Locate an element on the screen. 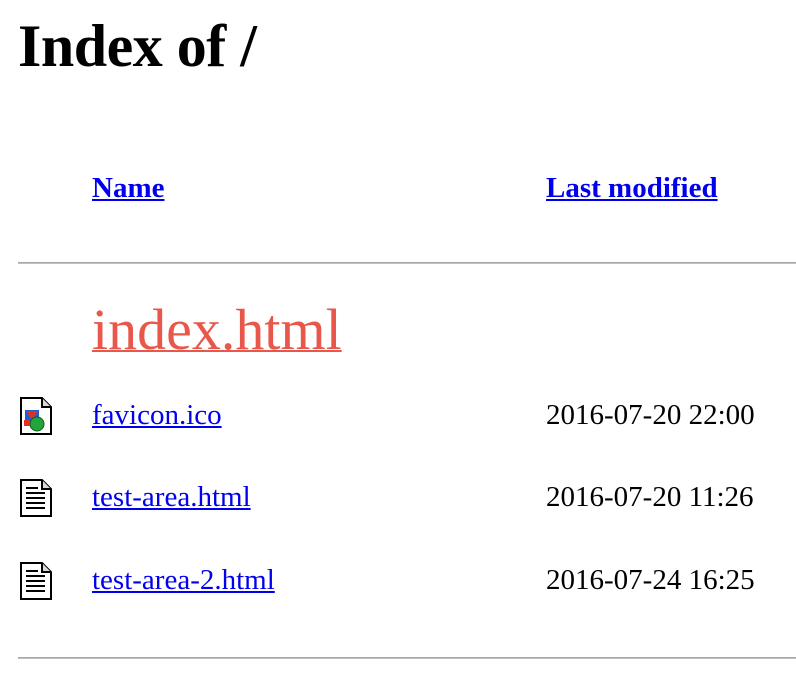  table-row: test-area-2.html 2016-07-24 16:25 is located at coordinates (398, 581).